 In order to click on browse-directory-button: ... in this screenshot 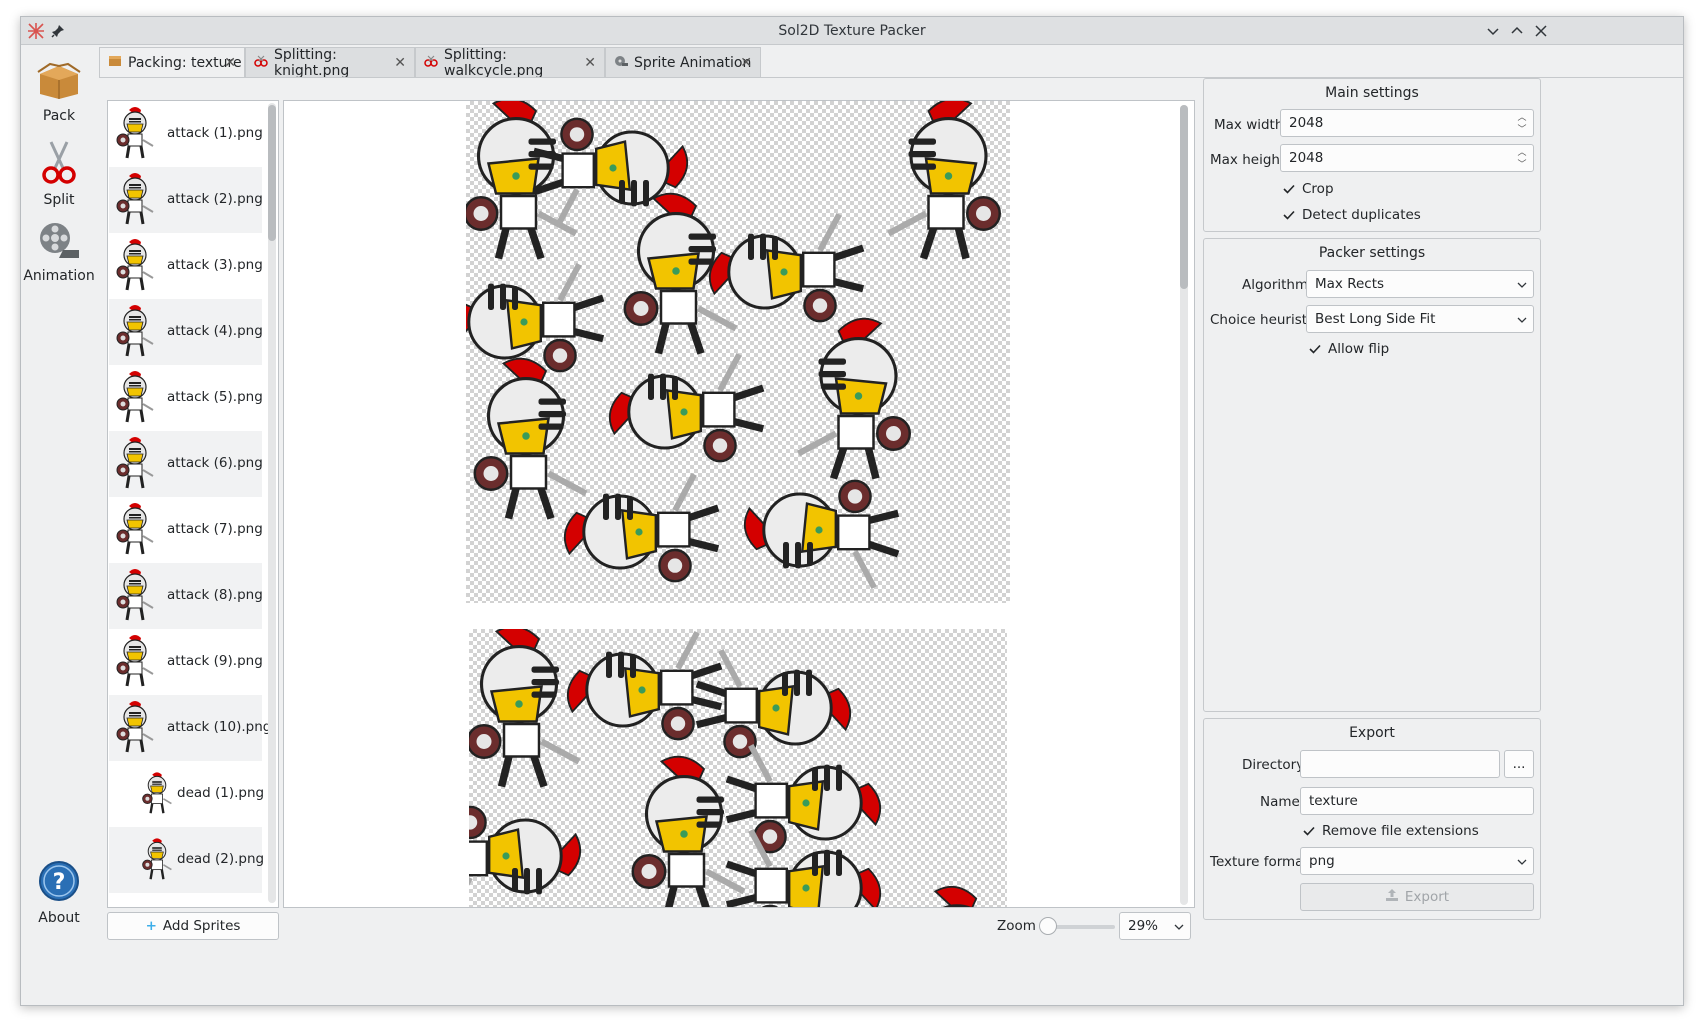, I will do `click(1519, 764)`.